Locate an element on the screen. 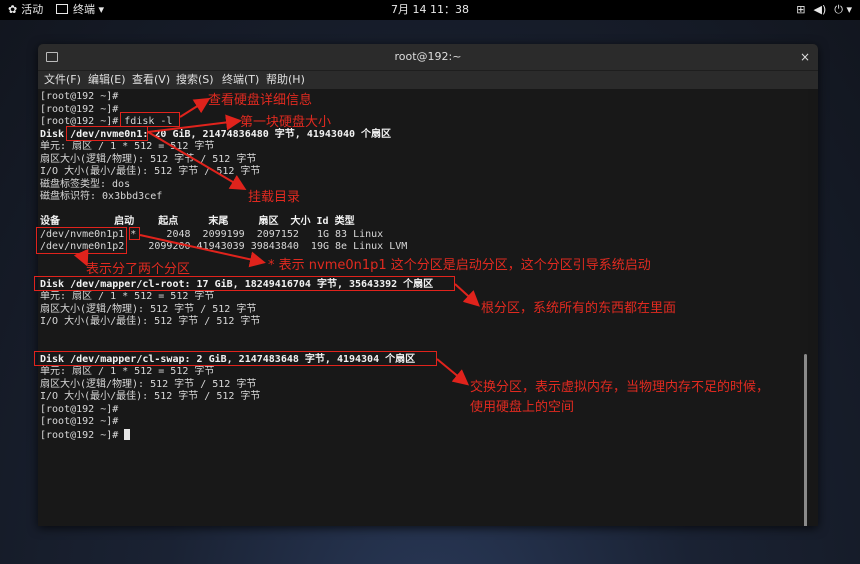  menu-edit: 编辑(E) is located at coordinates (107, 80).